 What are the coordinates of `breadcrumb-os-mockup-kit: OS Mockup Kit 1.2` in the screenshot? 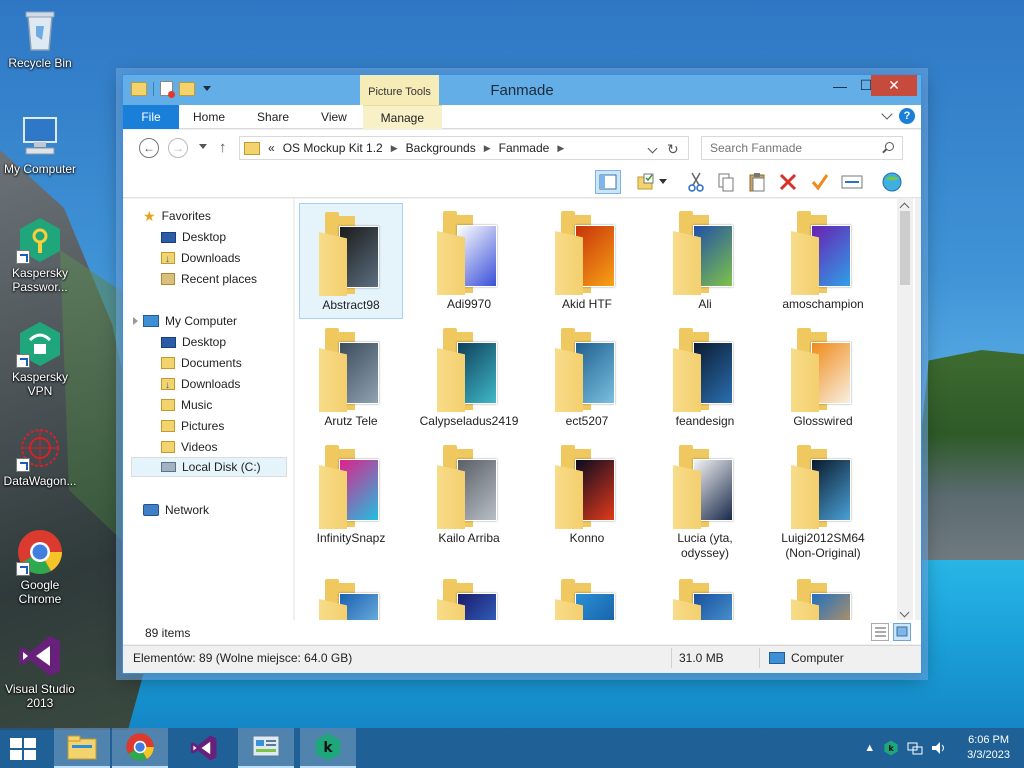 It's located at (333, 148).